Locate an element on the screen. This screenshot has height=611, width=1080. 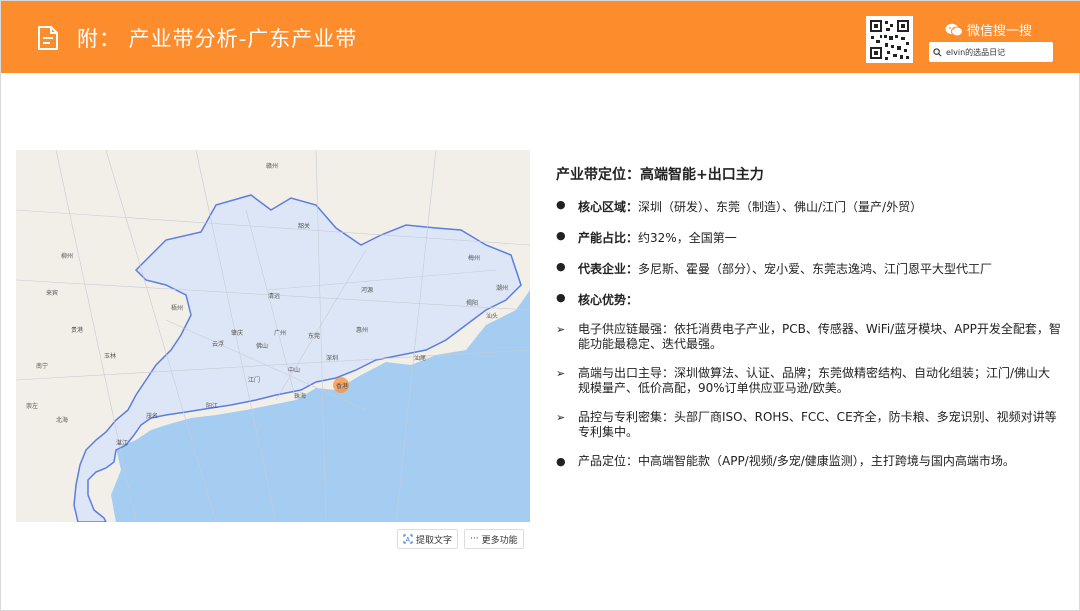
map-label: 揭阳 is located at coordinates (472, 303).